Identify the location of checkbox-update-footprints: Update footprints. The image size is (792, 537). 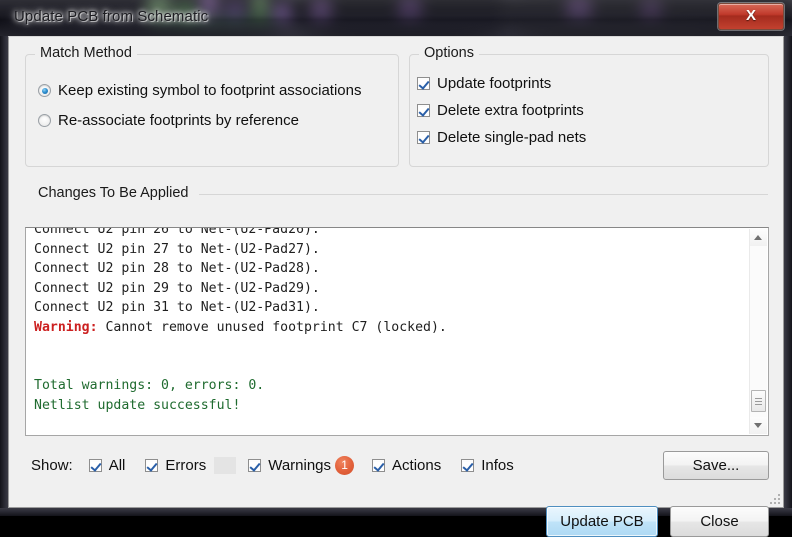
(484, 83).